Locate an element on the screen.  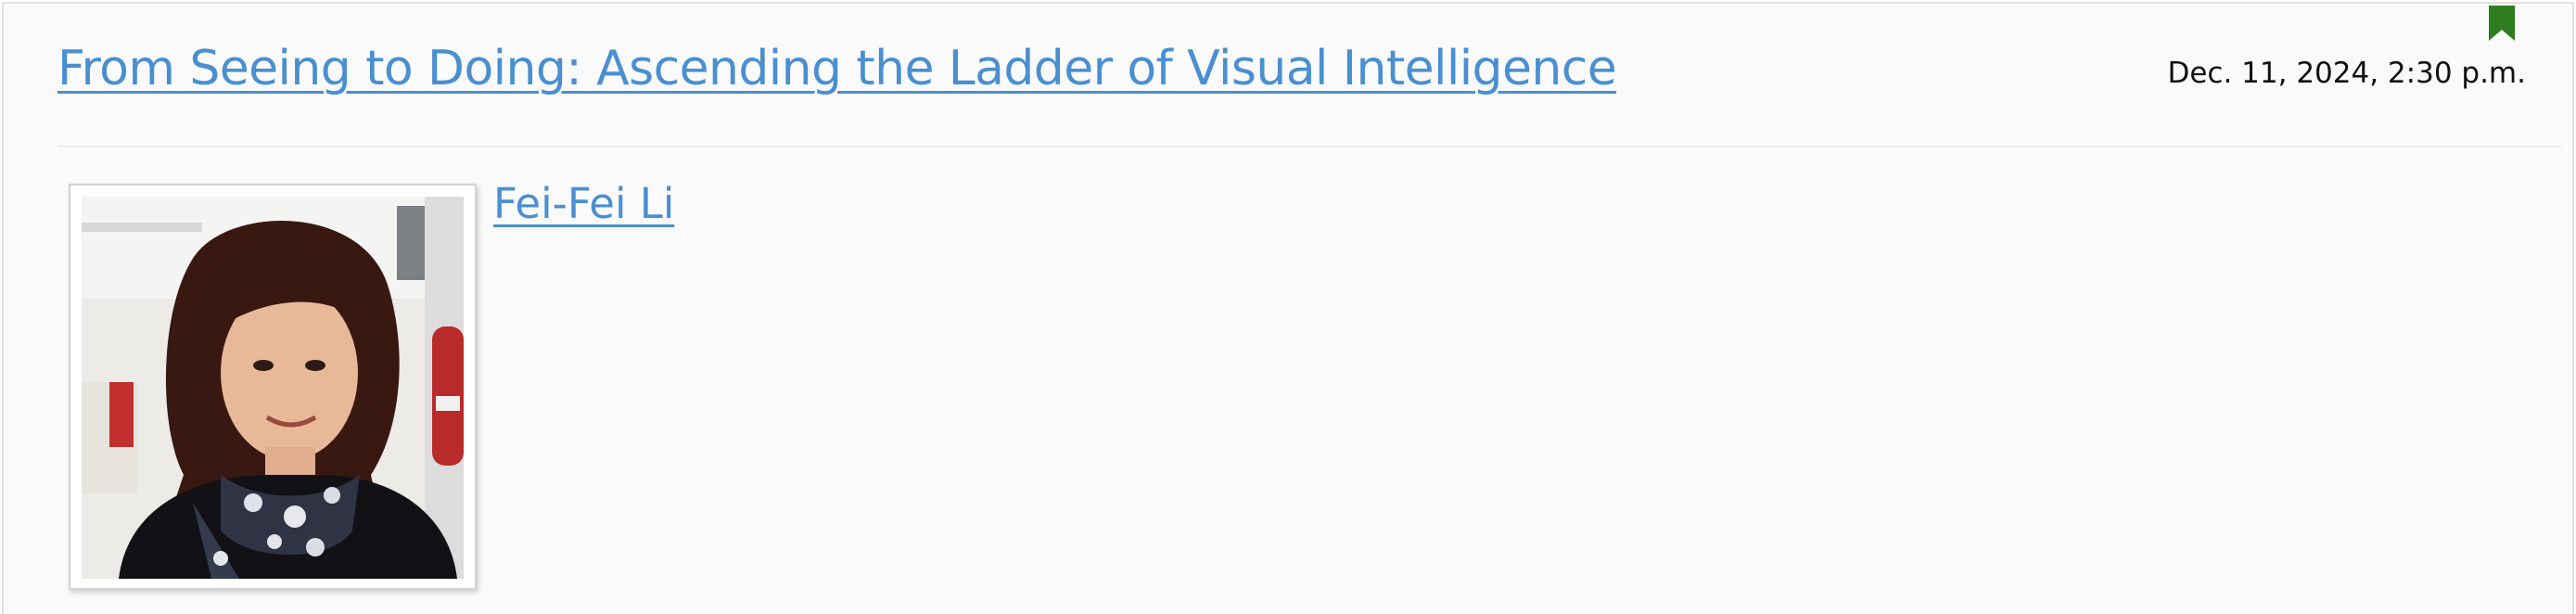
speaker-photo-frame is located at coordinates (273, 387).